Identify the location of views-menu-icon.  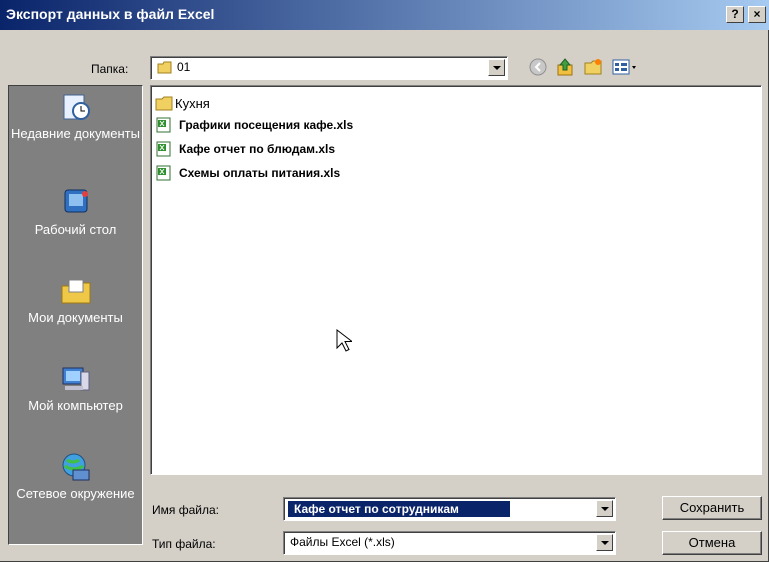
(626, 67).